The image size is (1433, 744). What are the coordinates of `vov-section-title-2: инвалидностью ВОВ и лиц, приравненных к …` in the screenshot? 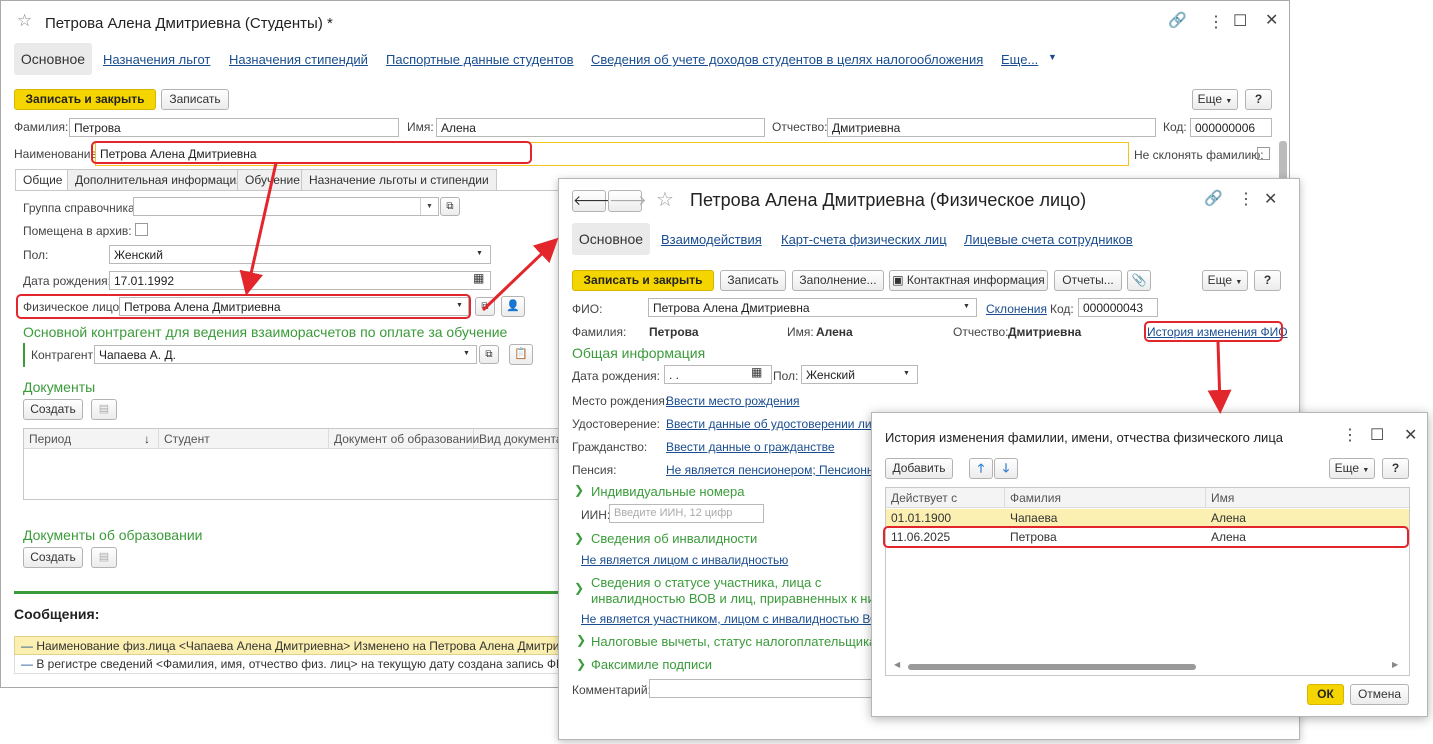 It's located at (733, 598).